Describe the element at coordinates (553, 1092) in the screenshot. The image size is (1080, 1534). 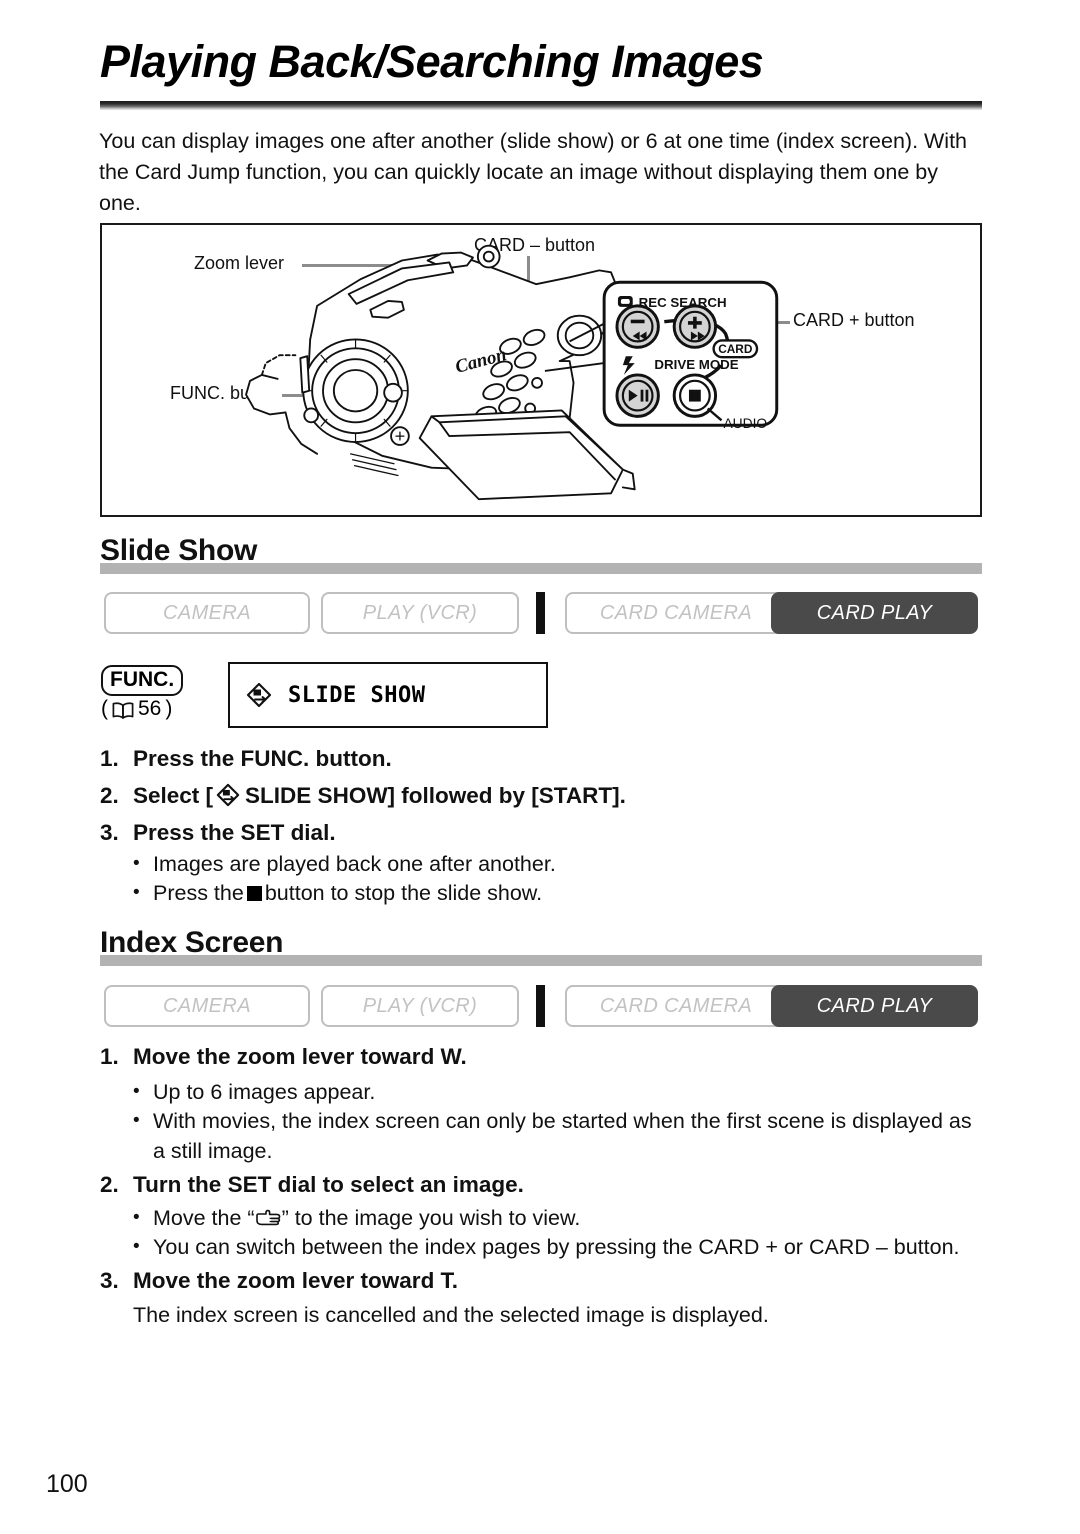
I see `index-bullet-1: • Up to 6 images appear.` at that location.